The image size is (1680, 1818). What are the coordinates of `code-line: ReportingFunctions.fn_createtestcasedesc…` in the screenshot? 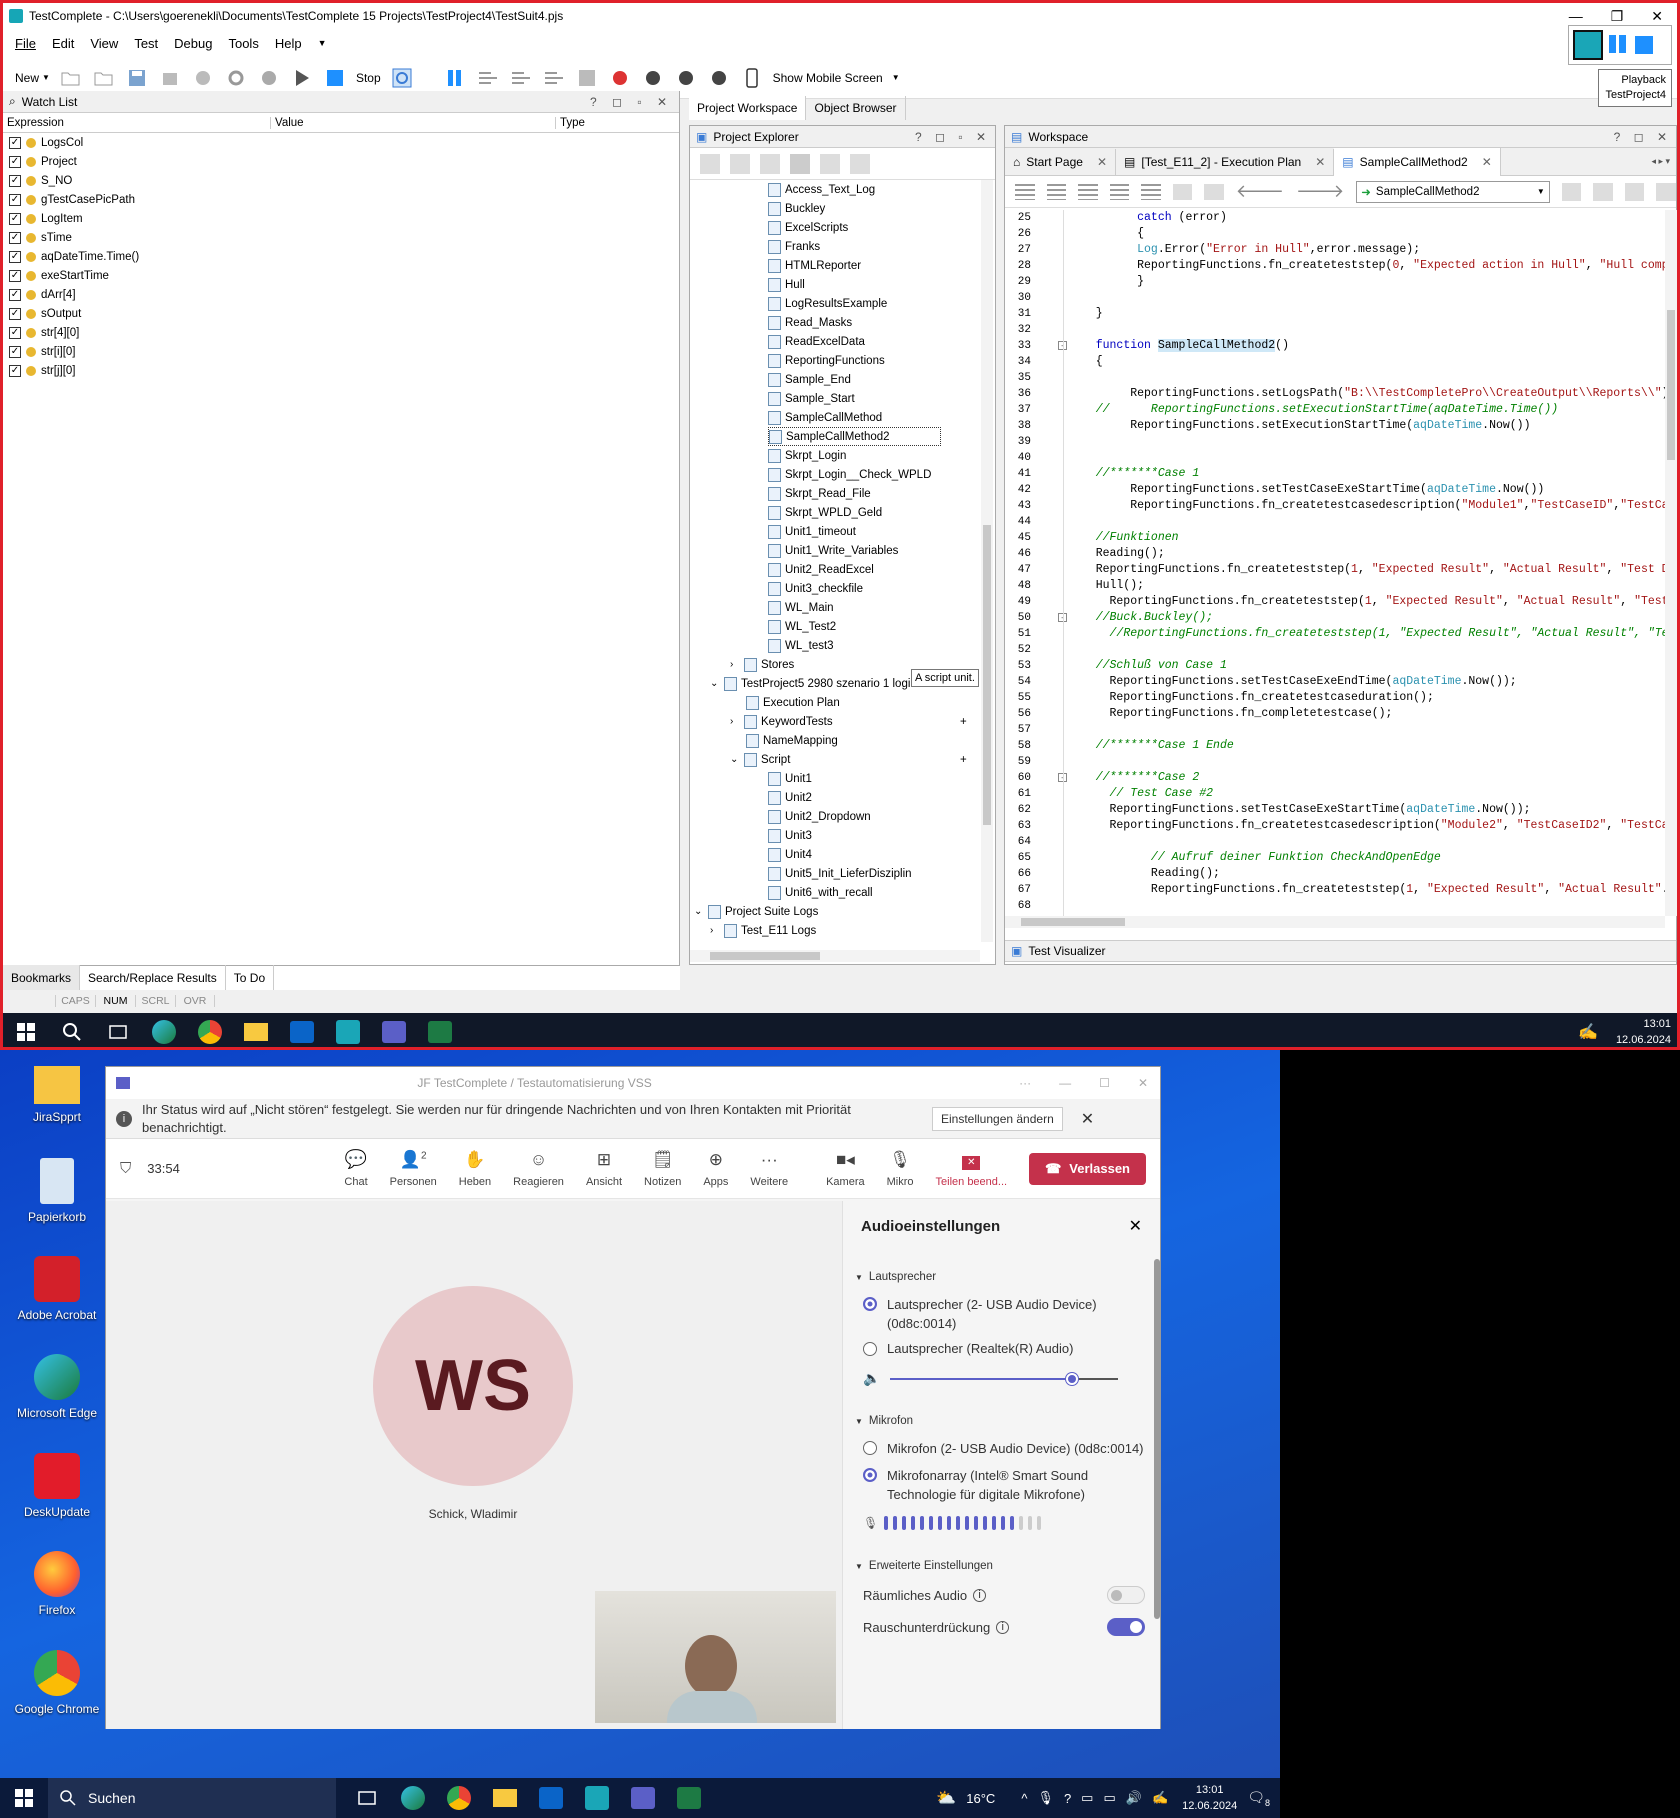 It's located at (1370, 506).